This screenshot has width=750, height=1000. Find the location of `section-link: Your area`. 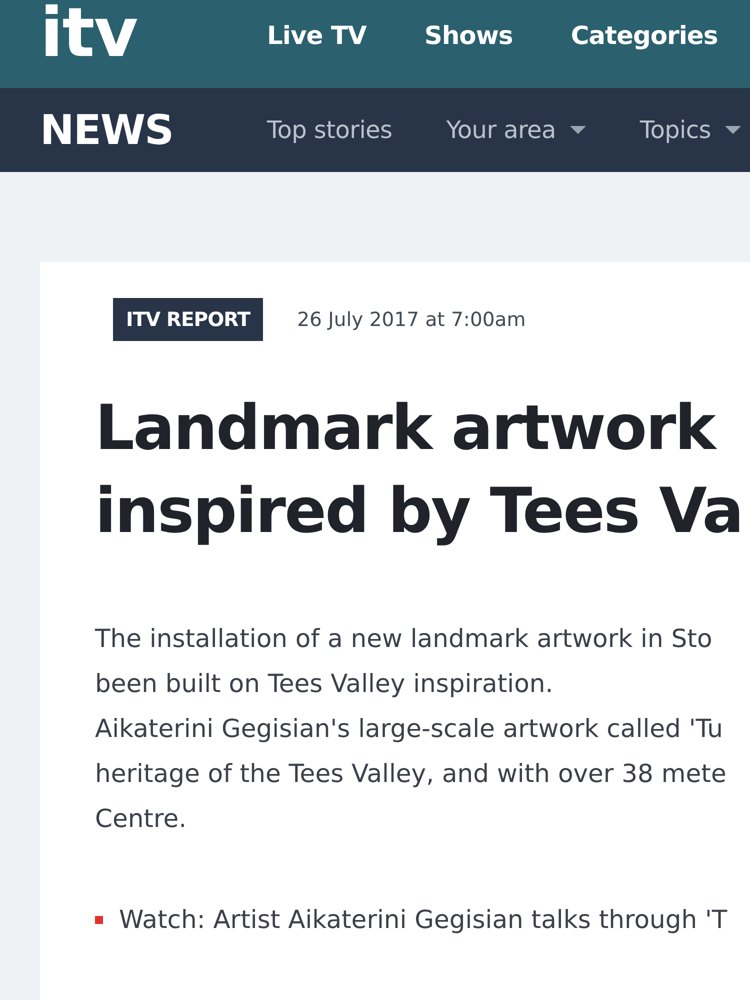

section-link: Your area is located at coordinates (501, 130).